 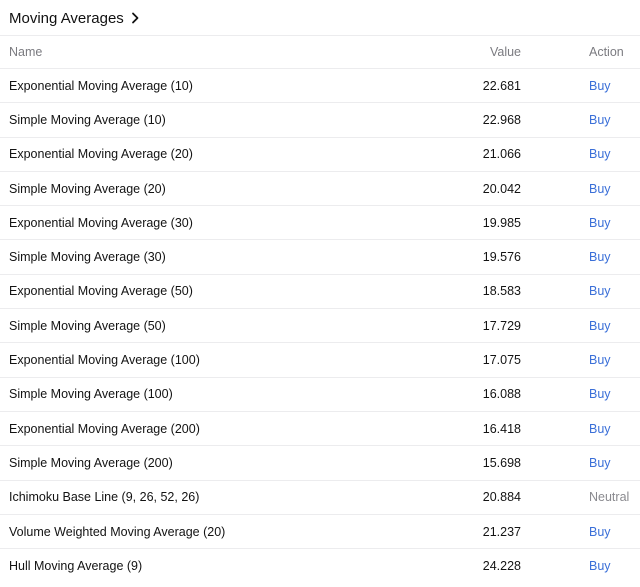 I want to click on indicator-name: Exponential Moving Average (200), so click(x=104, y=428).